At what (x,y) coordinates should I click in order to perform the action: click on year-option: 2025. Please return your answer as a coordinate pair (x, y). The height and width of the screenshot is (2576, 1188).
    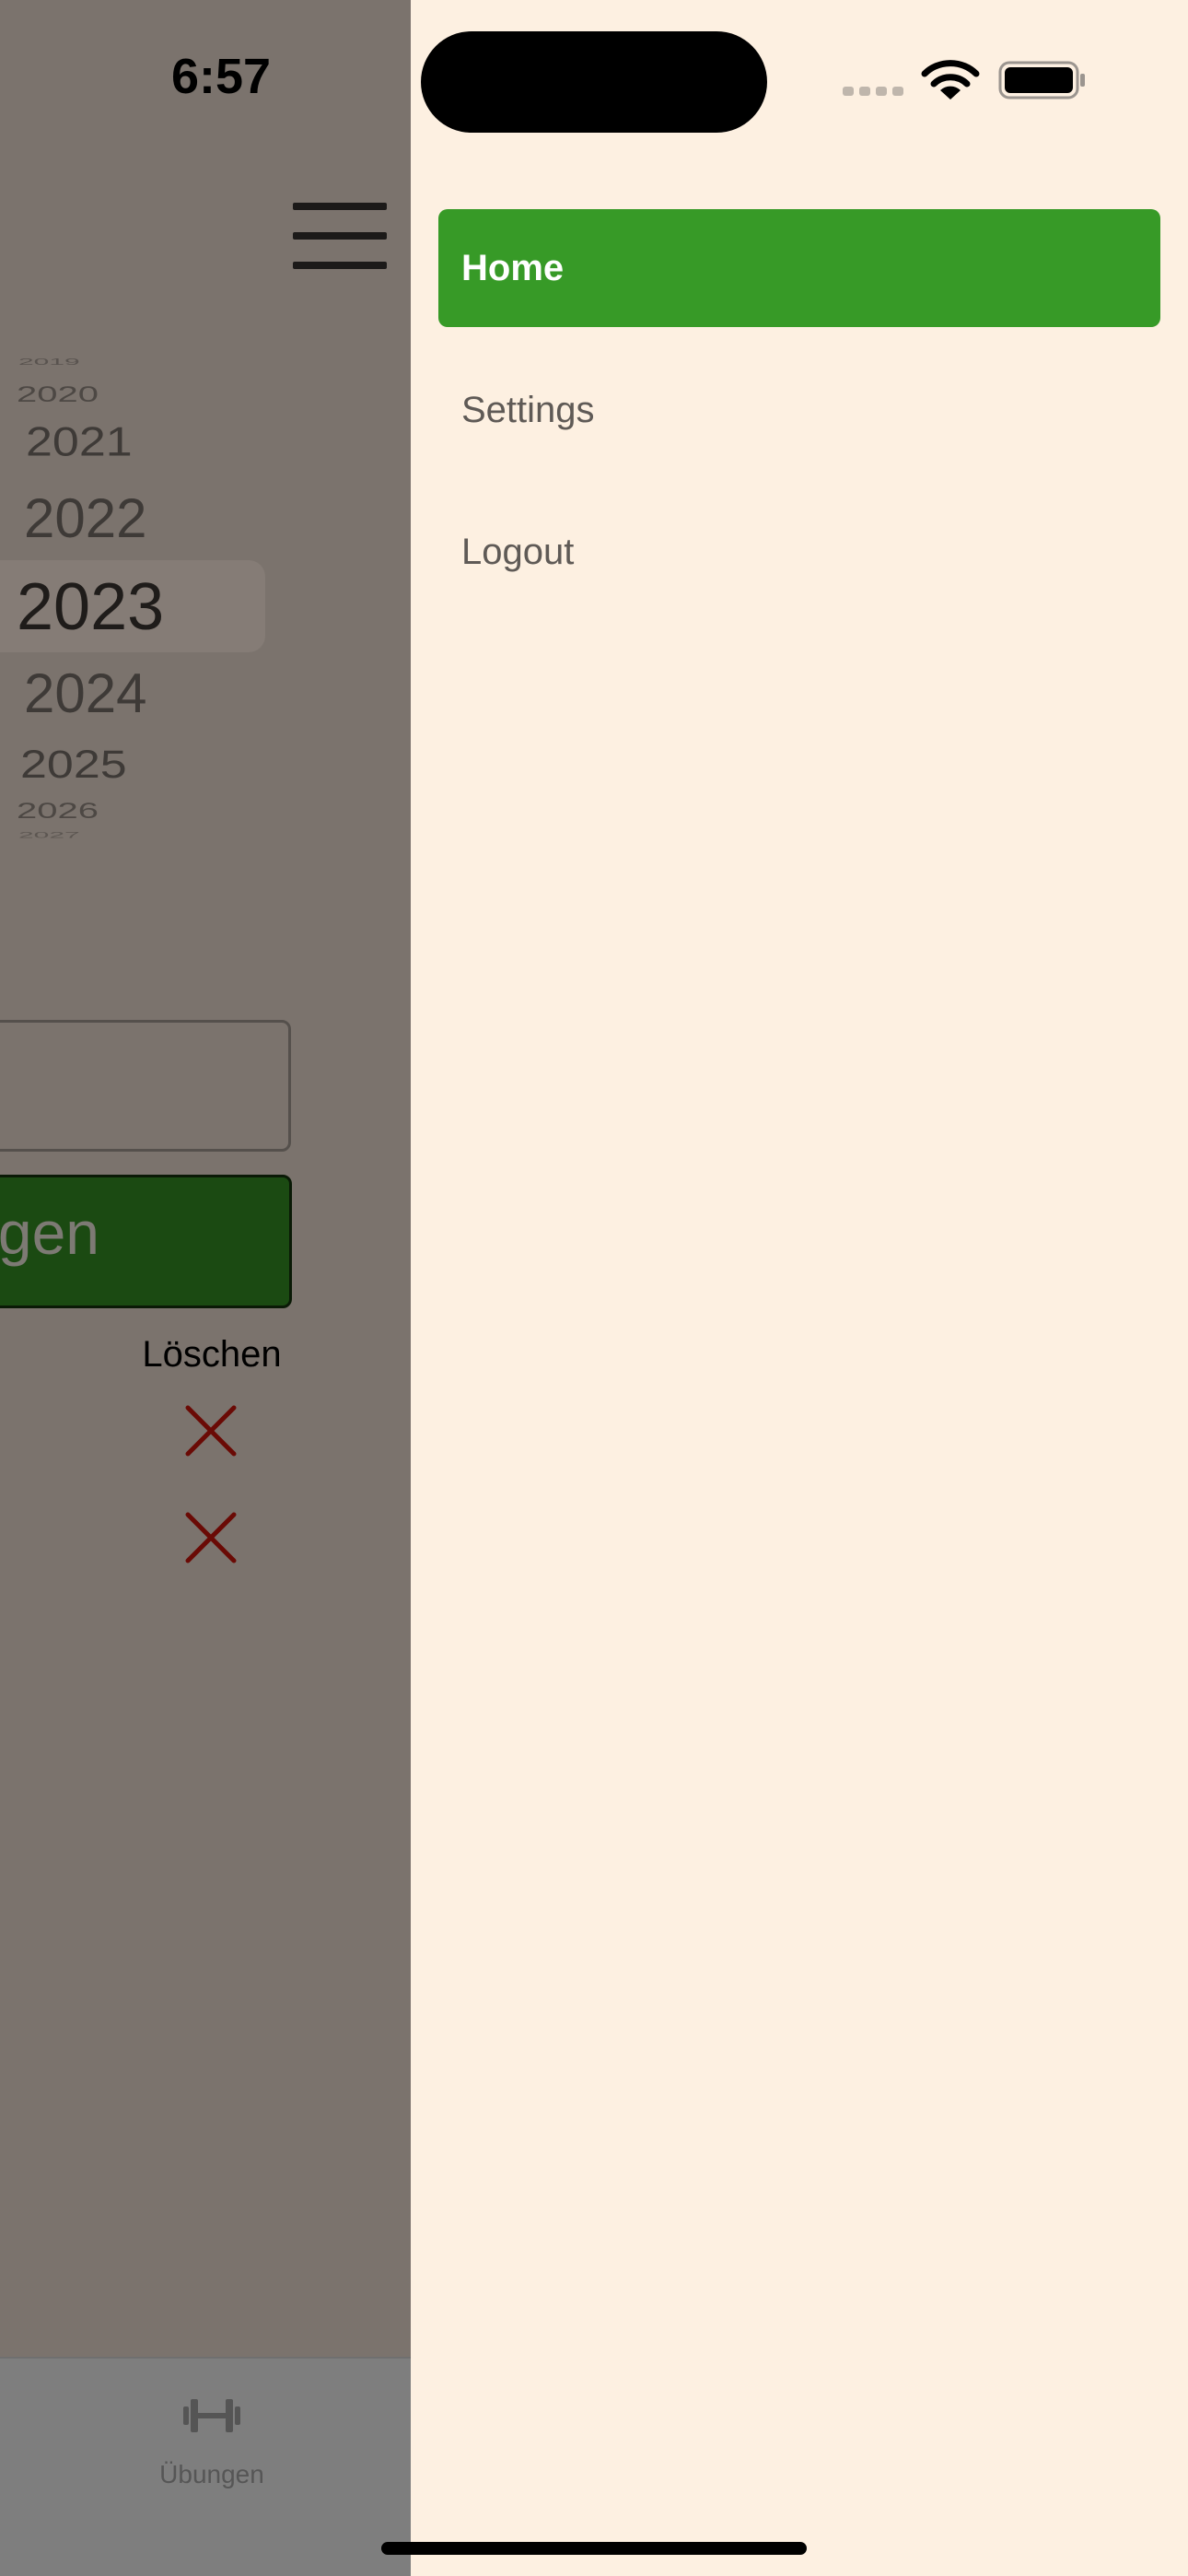
    Looking at the image, I should click on (73, 764).